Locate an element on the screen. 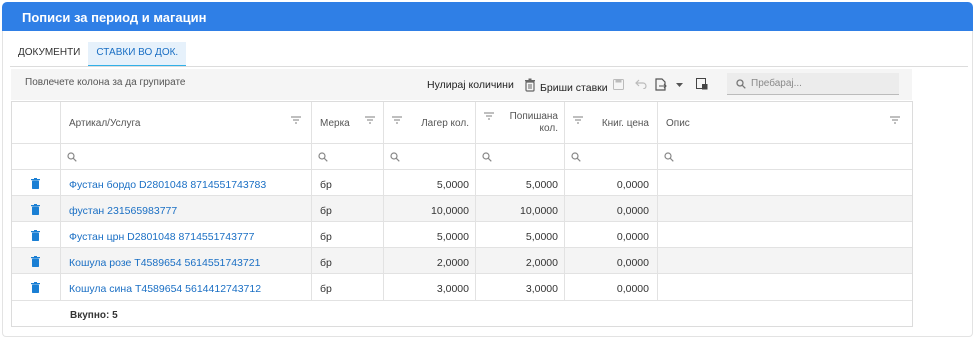  tab-bar: ДОКУМЕНТИ СТАВКИ ВО ДОК. is located at coordinates (98, 54).